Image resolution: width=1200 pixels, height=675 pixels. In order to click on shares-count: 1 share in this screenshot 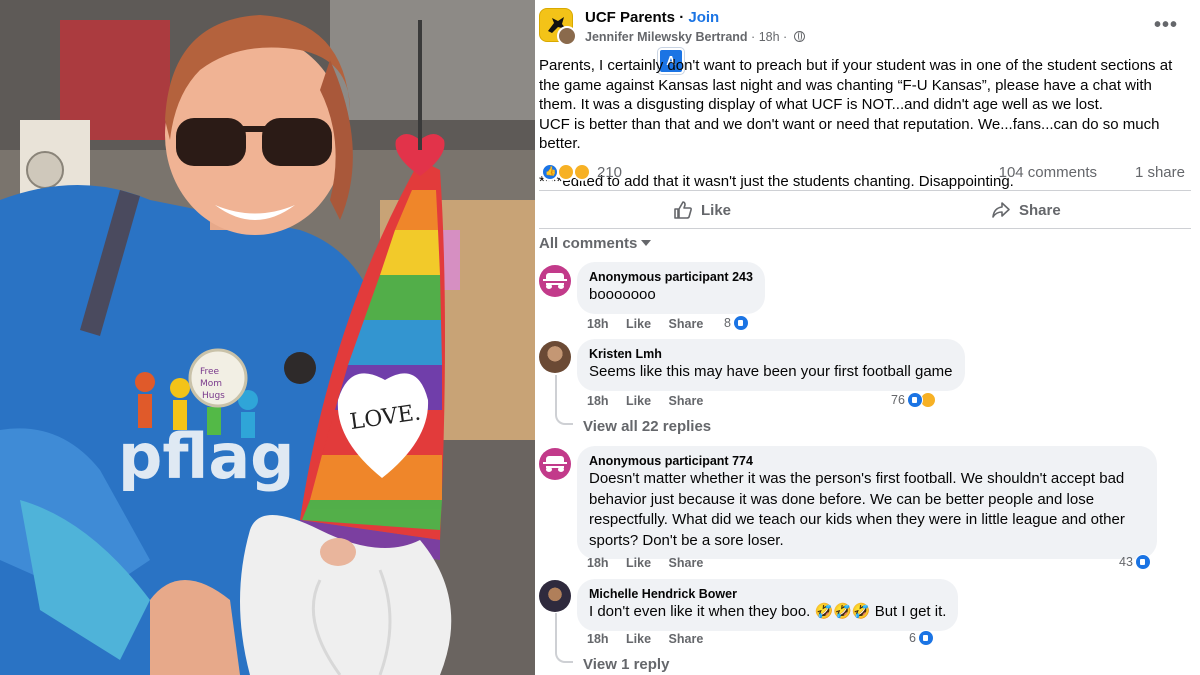, I will do `click(1160, 172)`.